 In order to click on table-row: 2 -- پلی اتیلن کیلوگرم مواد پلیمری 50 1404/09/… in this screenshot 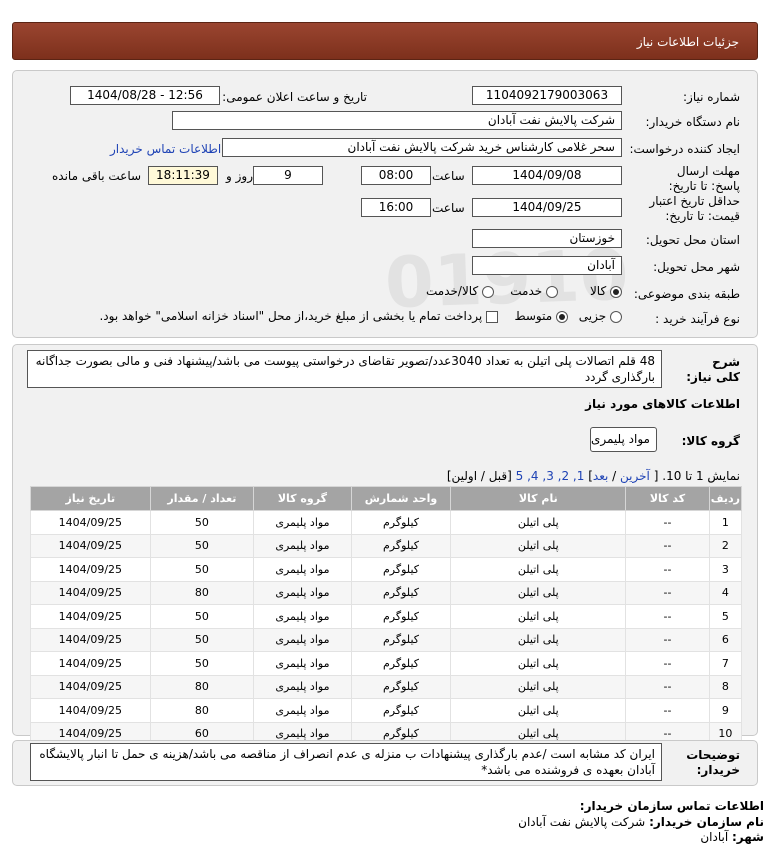, I will do `click(386, 545)`.